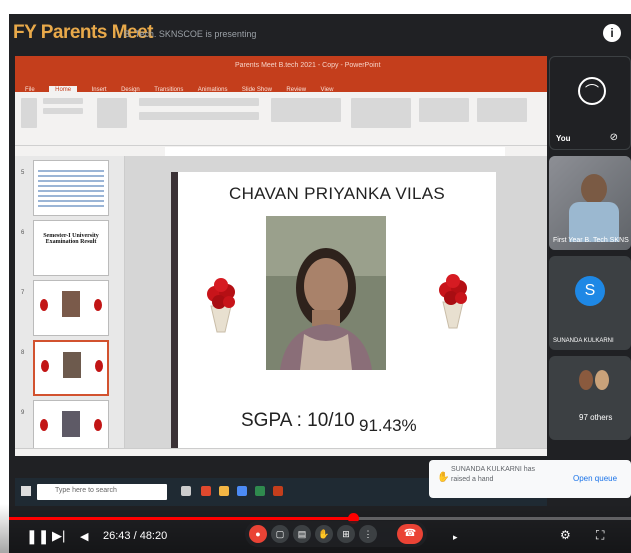 The height and width of the screenshot is (553, 631). Describe the element at coordinates (23, 233) in the screenshot. I see `thumb-number: 6` at that location.